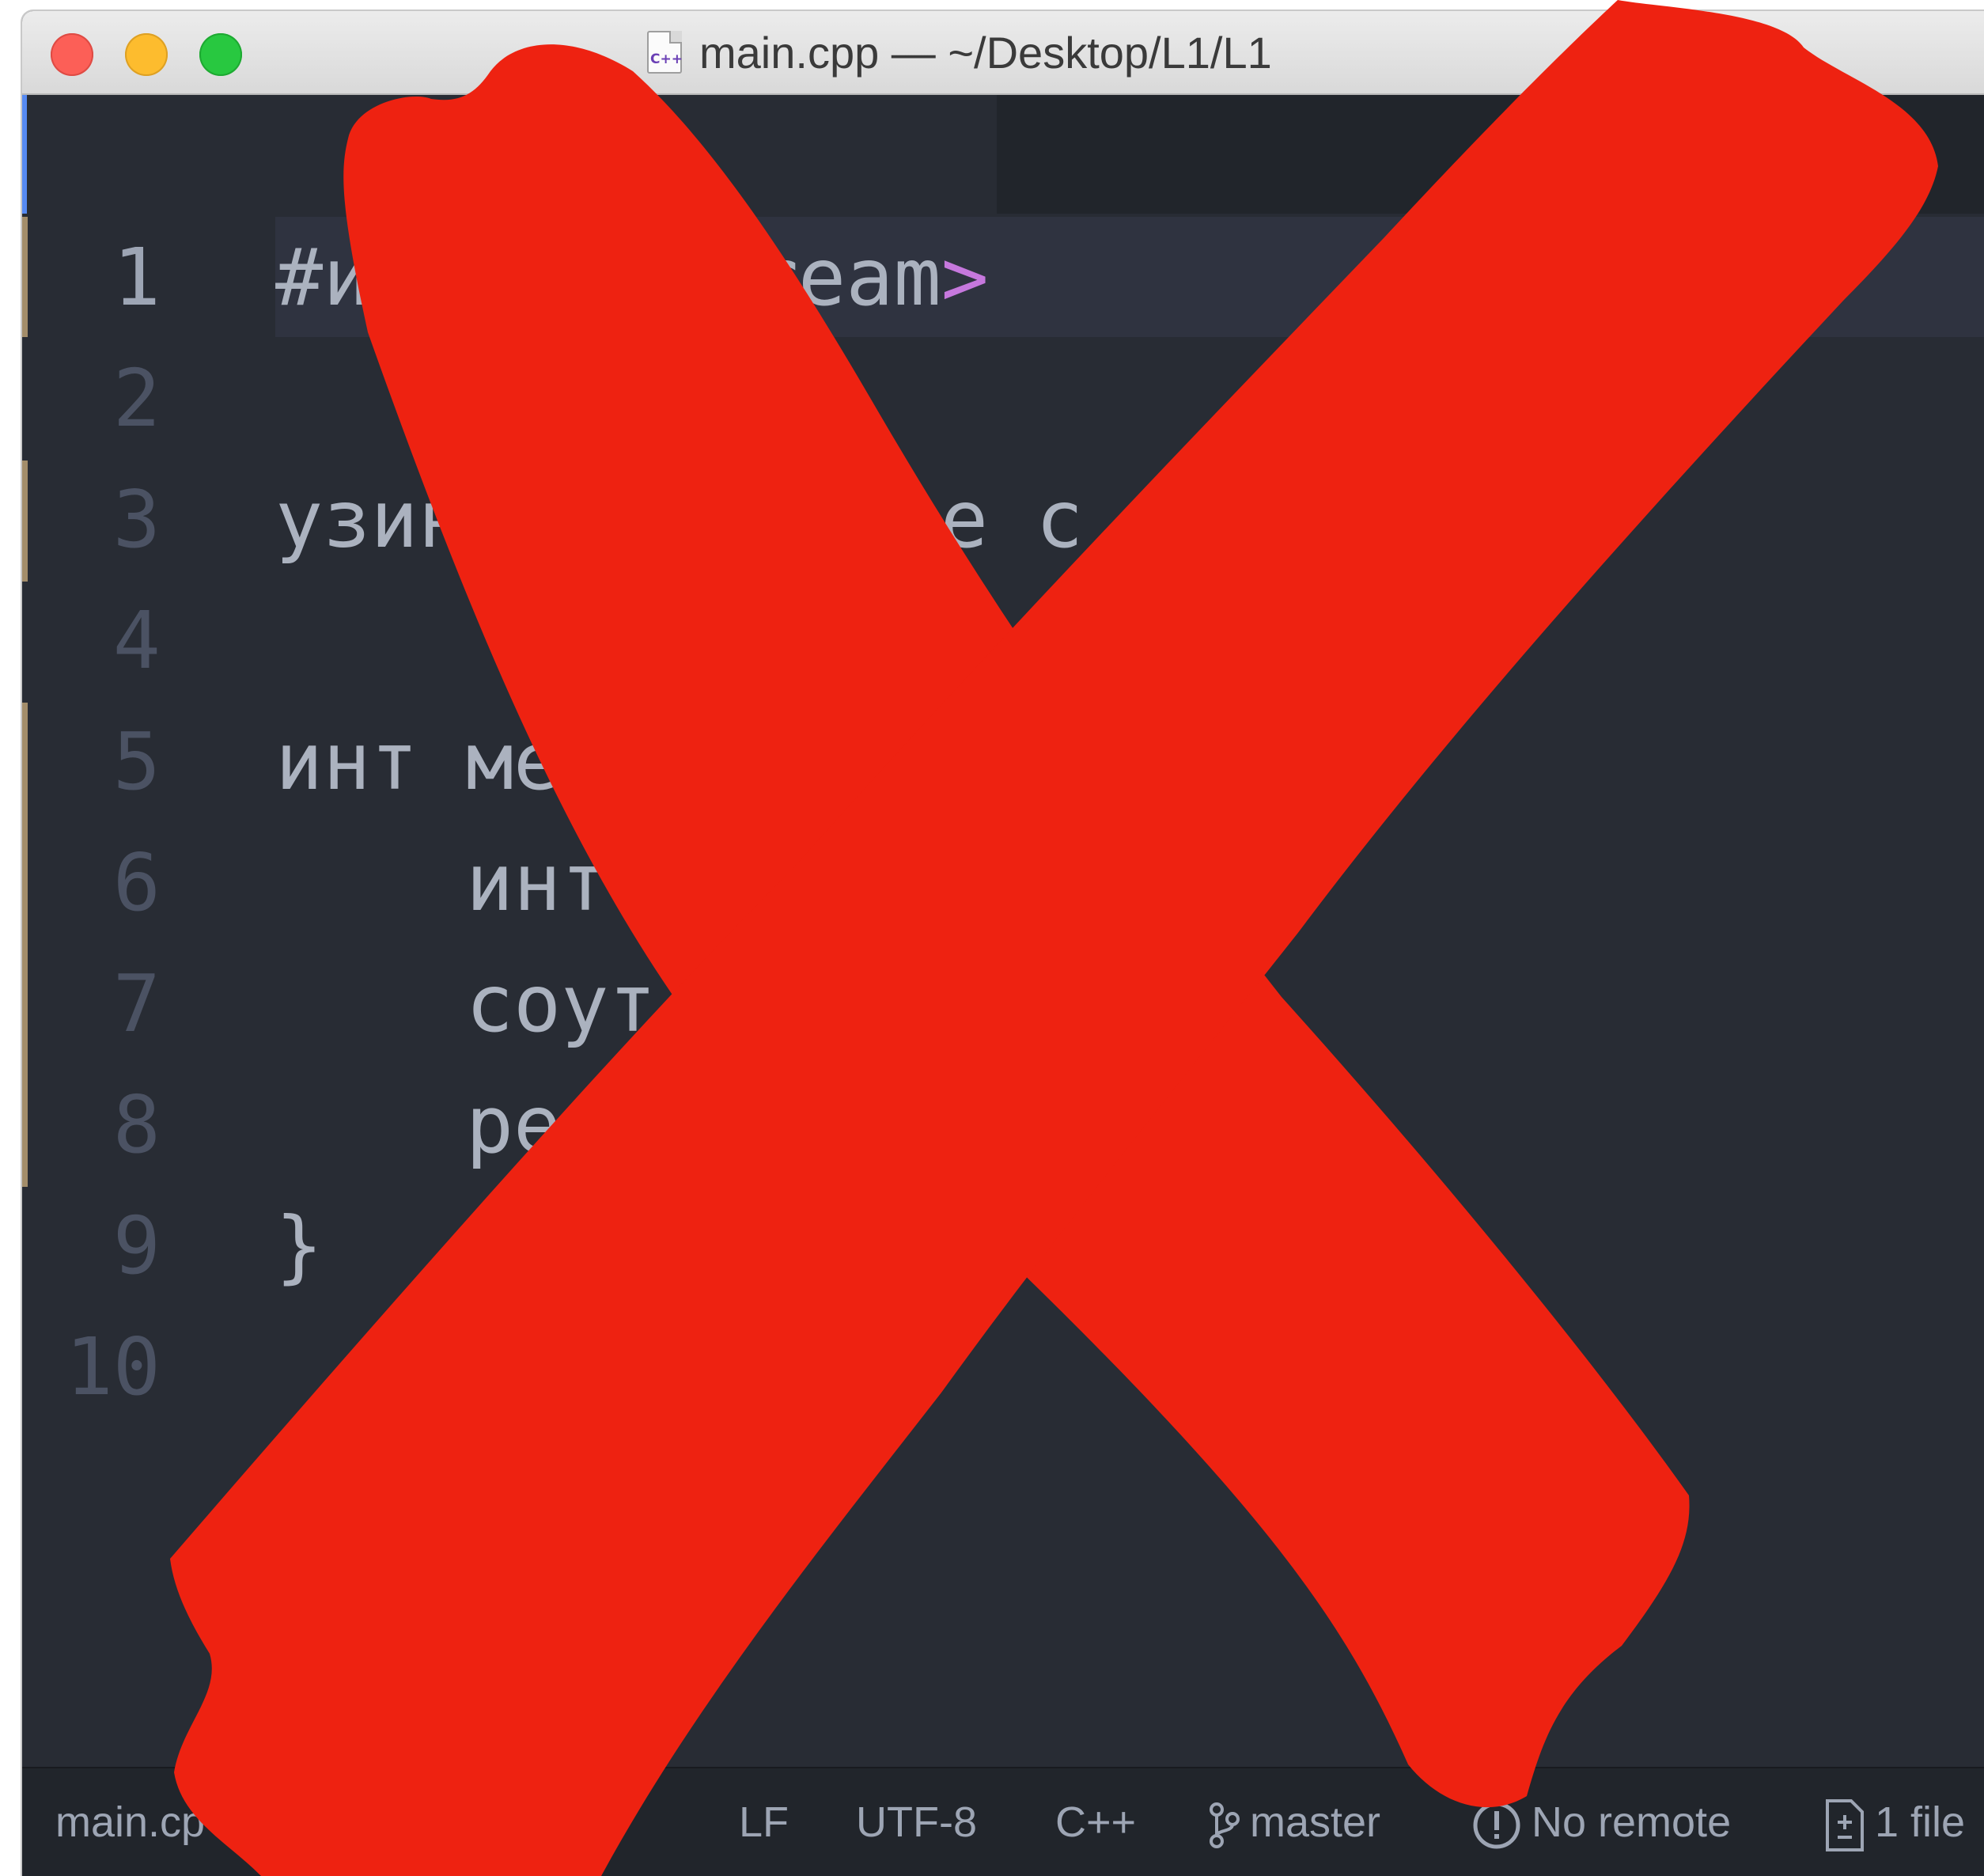  Describe the element at coordinates (72, 54) in the screenshot. I see `close-window-button` at that location.